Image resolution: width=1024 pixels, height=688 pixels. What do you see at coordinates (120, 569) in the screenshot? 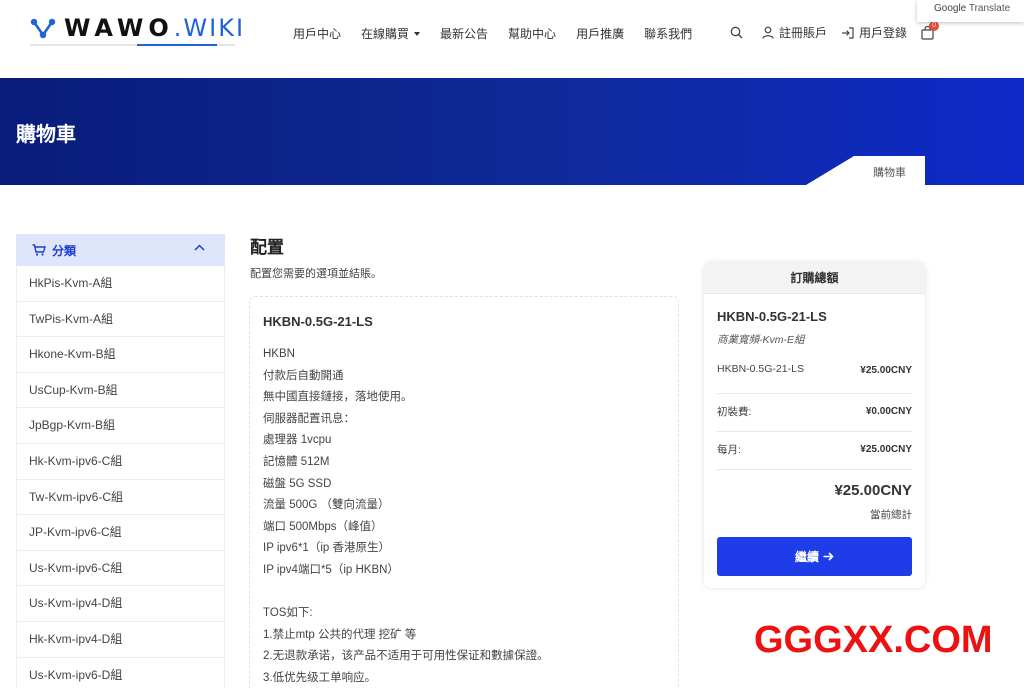
I see `sidebar-item: Us-Kvm-ipv6-C組` at bounding box center [120, 569].